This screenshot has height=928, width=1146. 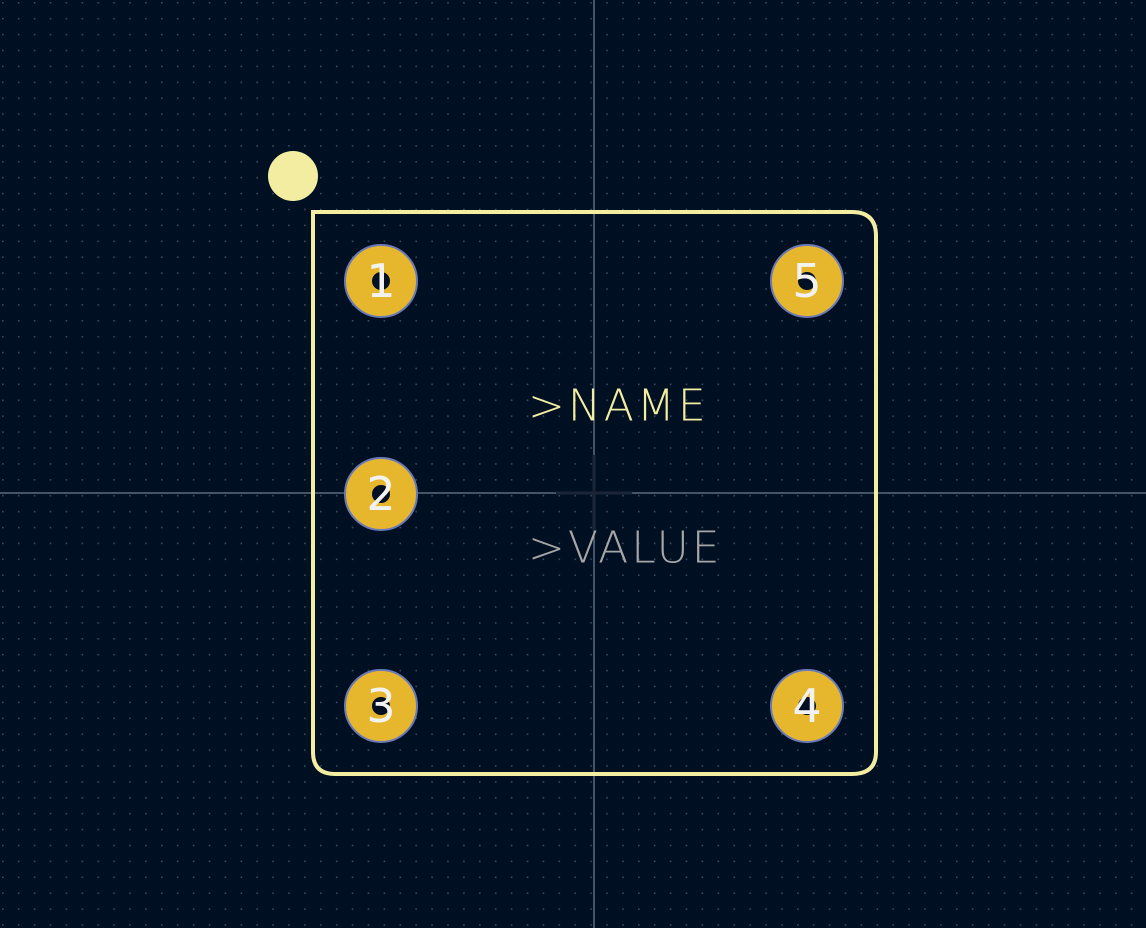 I want to click on pad-5-number: 5, so click(x=806, y=281).